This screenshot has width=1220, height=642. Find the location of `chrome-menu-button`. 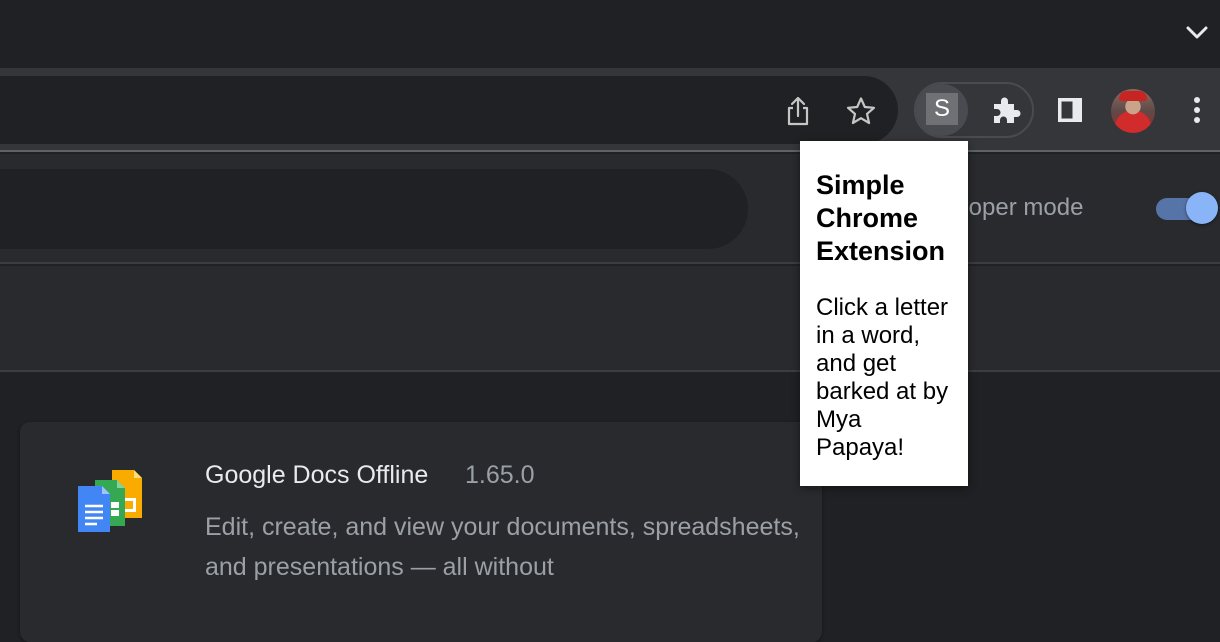

chrome-menu-button is located at coordinates (1197, 110).